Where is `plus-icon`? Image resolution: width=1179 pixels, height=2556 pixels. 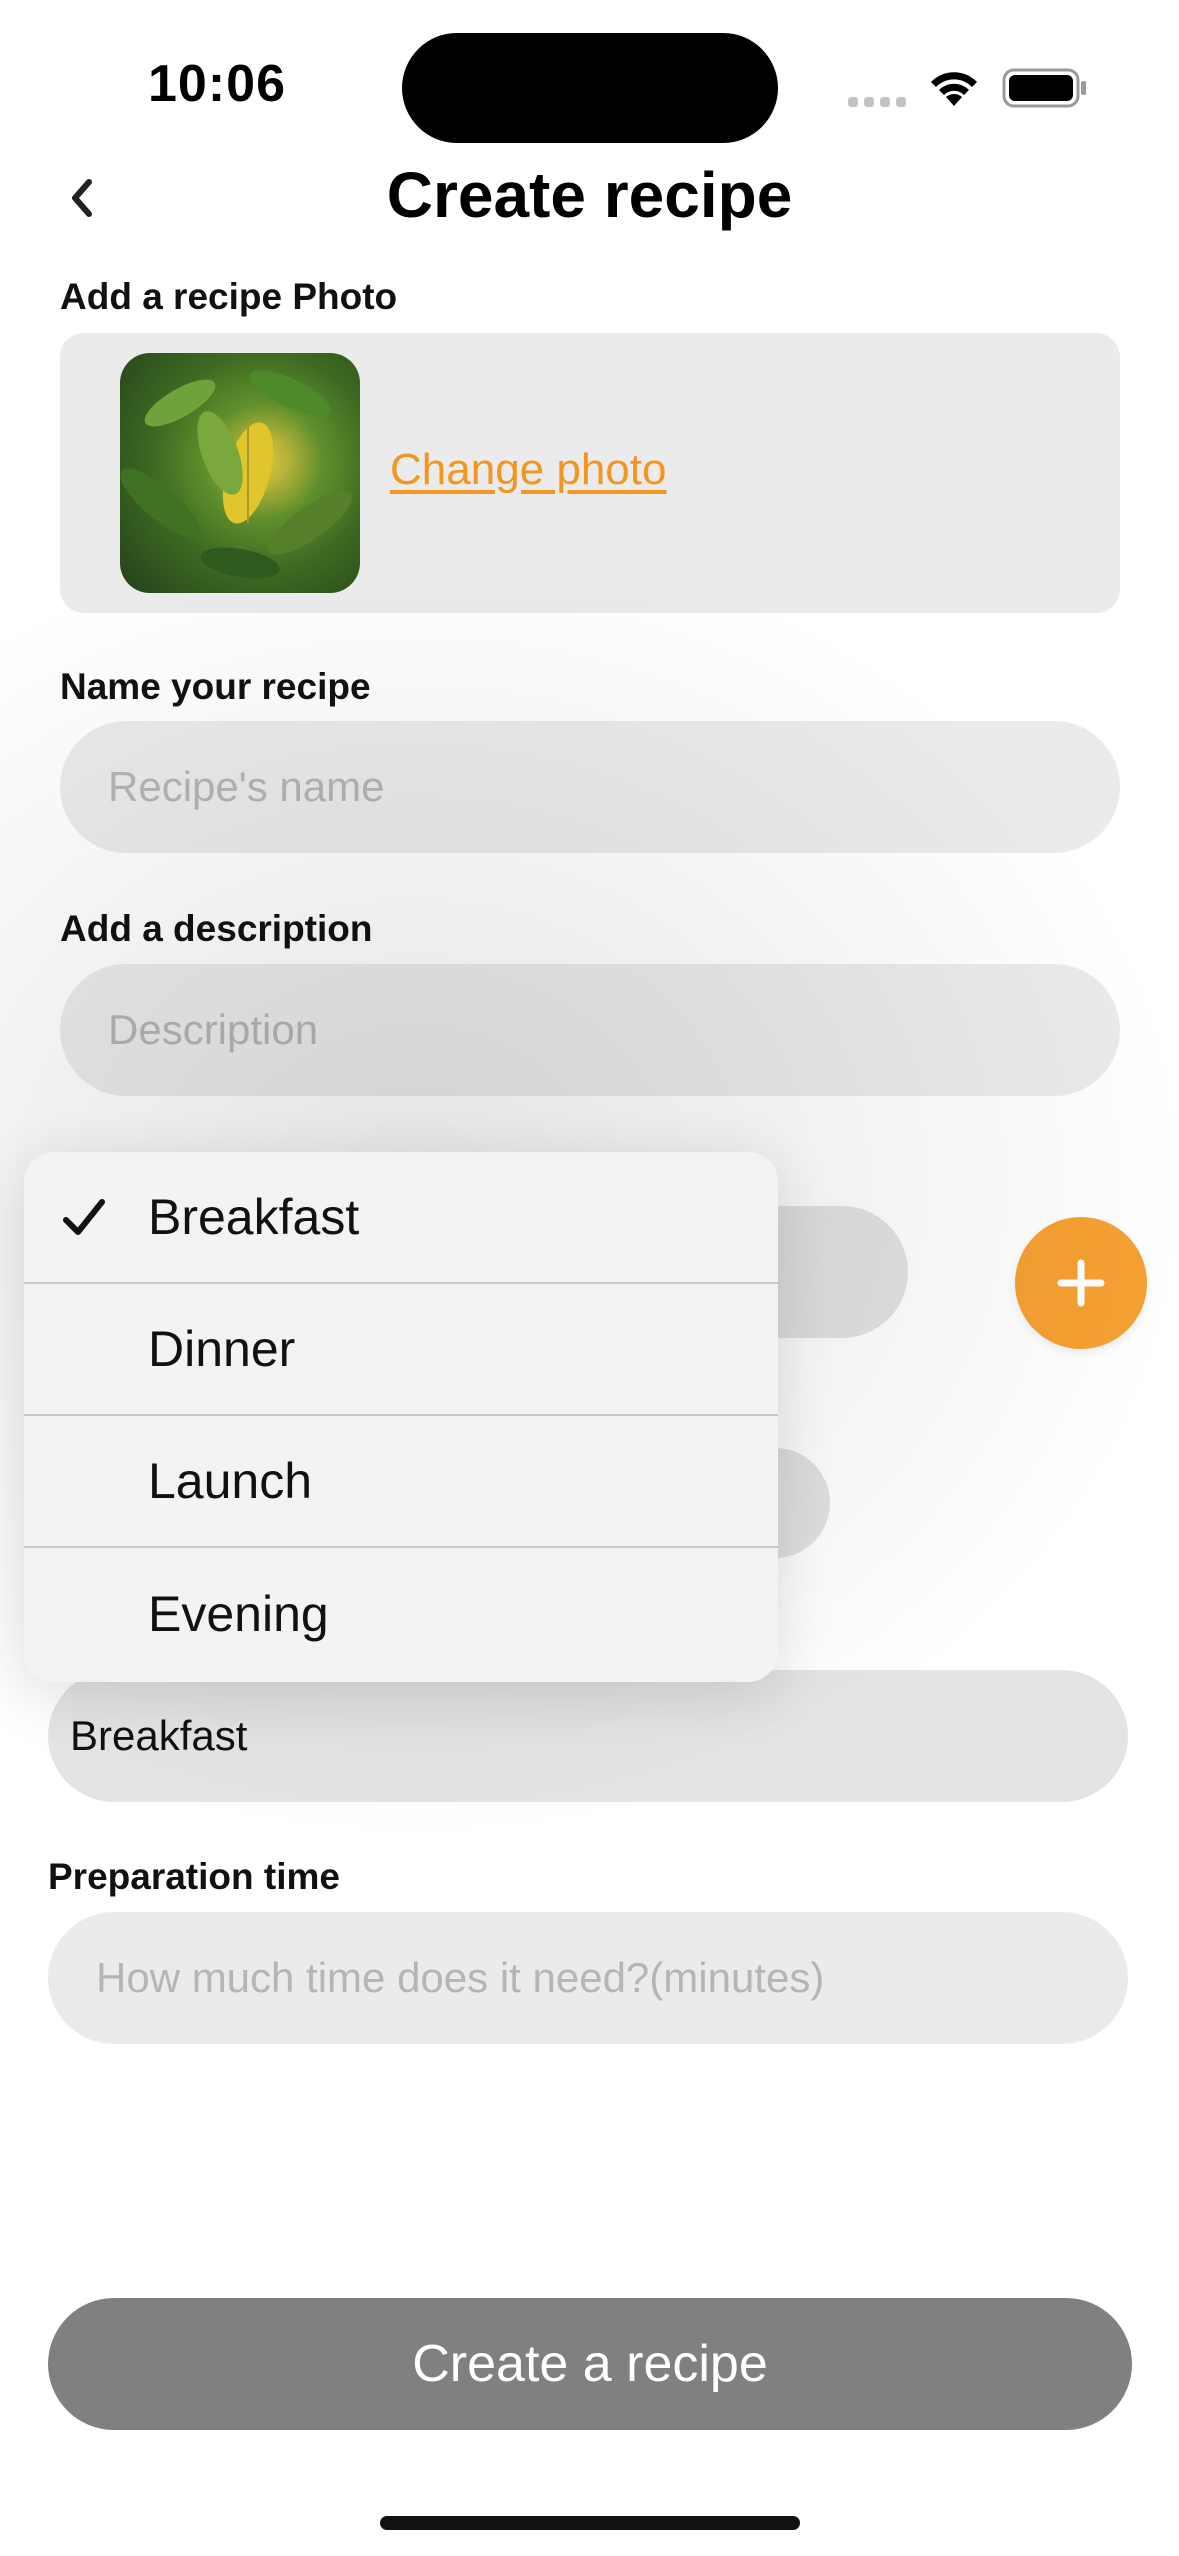
plus-icon is located at coordinates (1081, 1283).